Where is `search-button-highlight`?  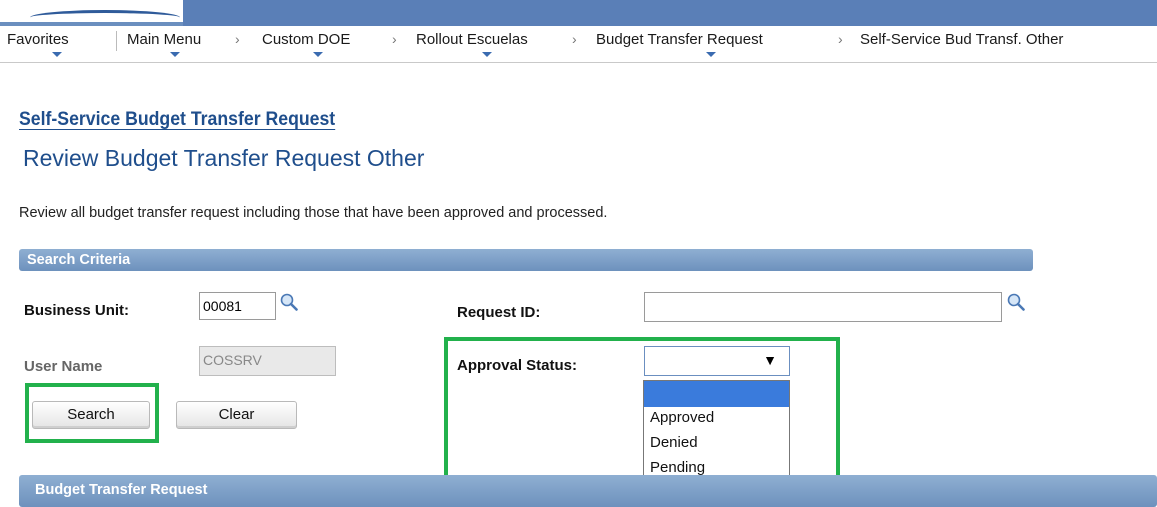
search-button-highlight is located at coordinates (92, 413).